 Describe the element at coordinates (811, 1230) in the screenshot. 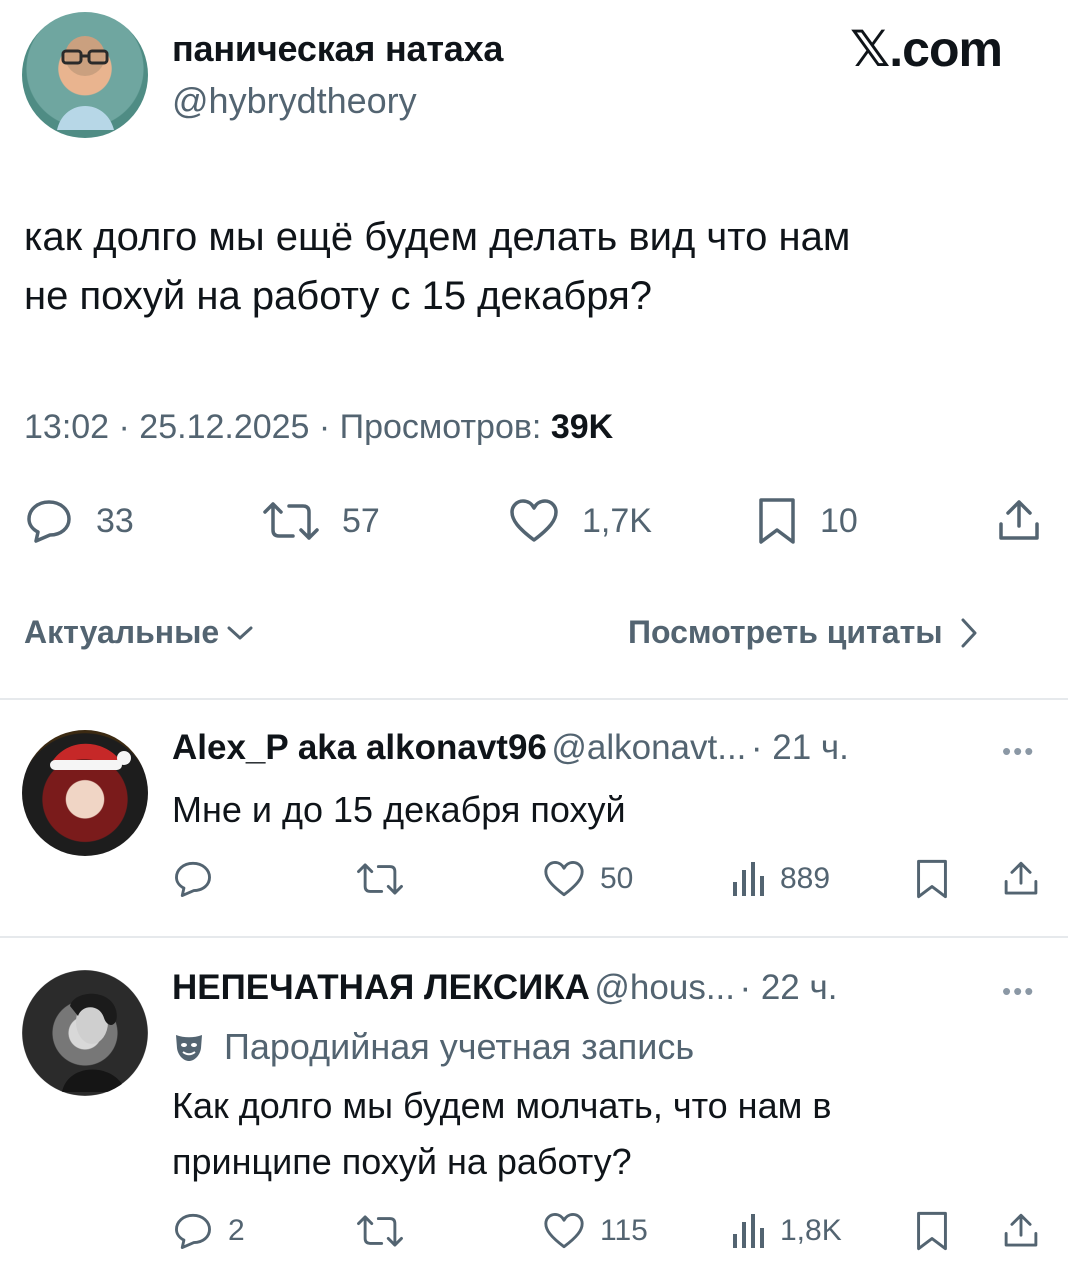

I see `reply-2-view-count: 1,8K` at that location.